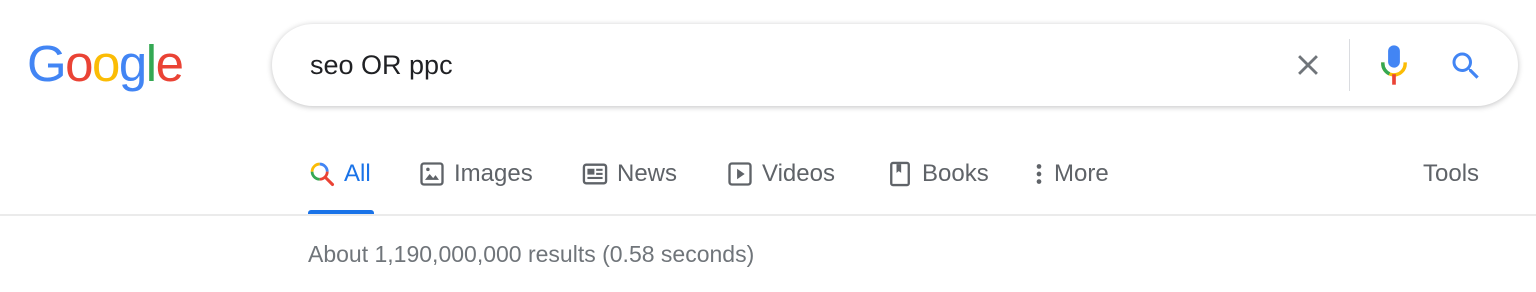 Image resolution: width=1536 pixels, height=292 pixels. What do you see at coordinates (768, 215) in the screenshot?
I see `tabs-divider` at bounding box center [768, 215].